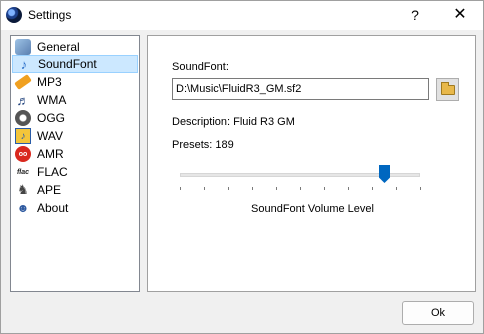 The height and width of the screenshot is (334, 484). Describe the element at coordinates (23, 208) in the screenshot. I see `about-icon: ☻` at that location.